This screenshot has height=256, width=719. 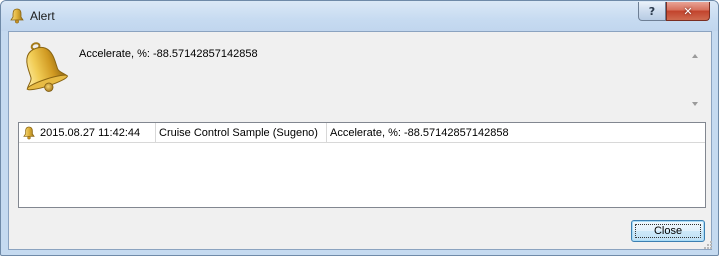 I want to click on alert-time-cell: 2015.08.27 11:42:44, so click(x=87, y=133).